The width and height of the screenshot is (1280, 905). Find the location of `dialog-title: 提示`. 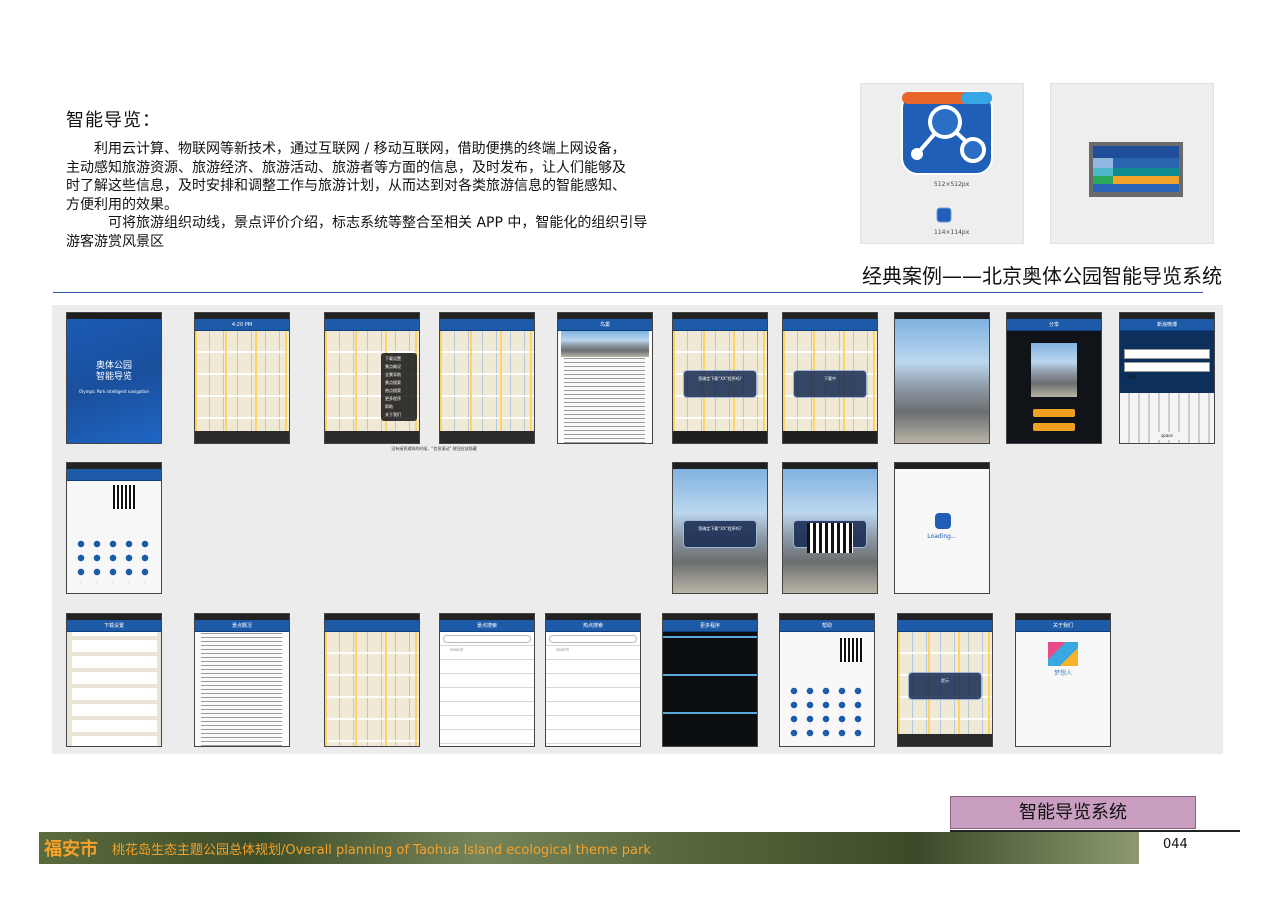

dialog-title: 提示 is located at coordinates (945, 681).